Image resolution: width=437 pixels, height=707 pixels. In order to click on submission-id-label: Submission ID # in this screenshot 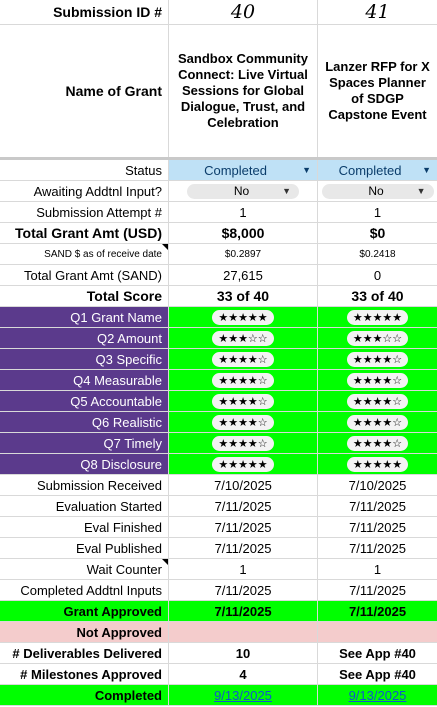, I will do `click(84, 12)`.